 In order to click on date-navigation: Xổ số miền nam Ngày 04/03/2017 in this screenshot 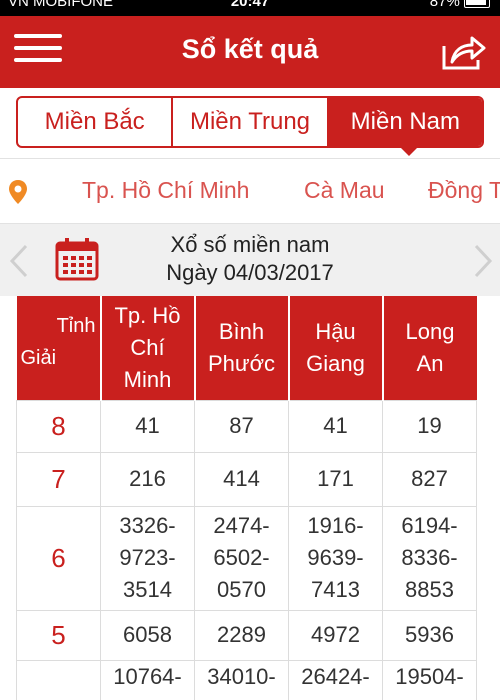, I will do `click(250, 260)`.